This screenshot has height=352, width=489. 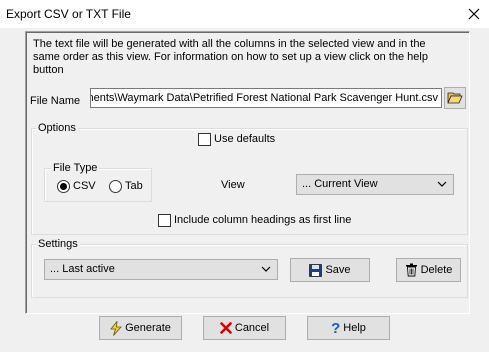 I want to click on help-label: Help, so click(x=354, y=328).